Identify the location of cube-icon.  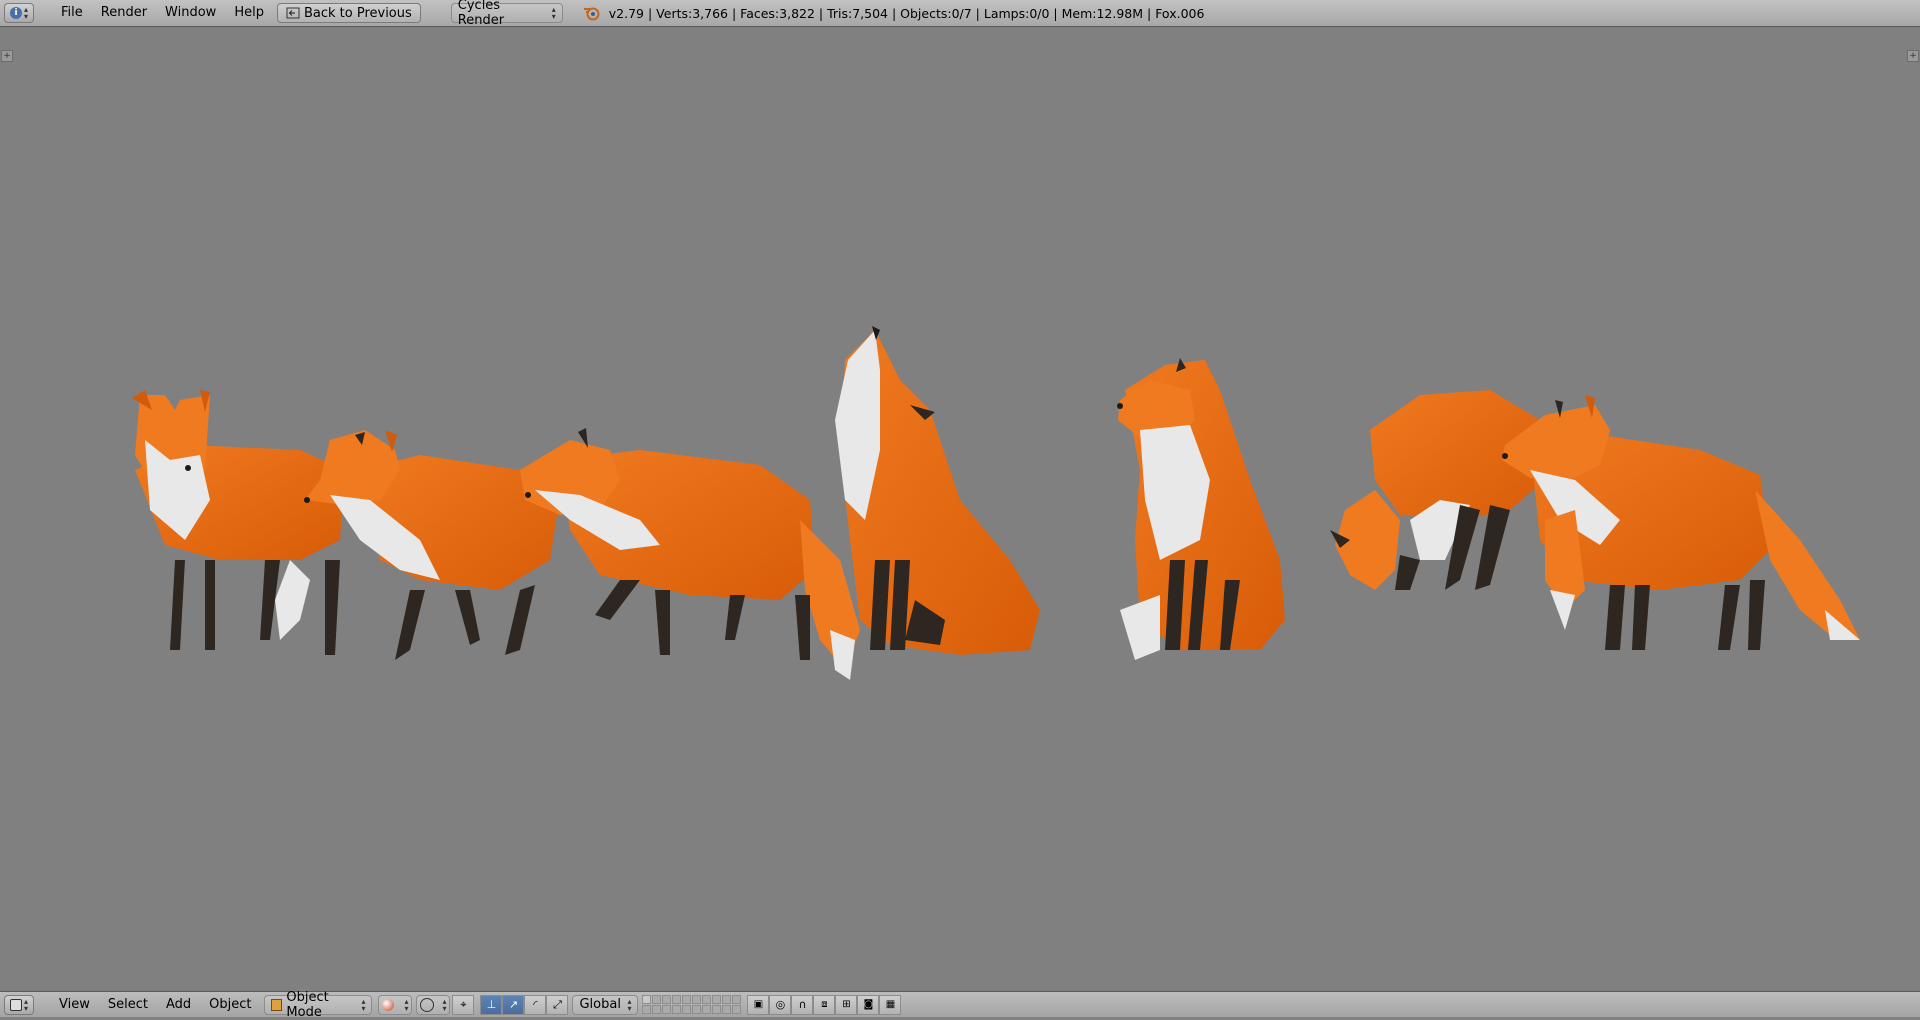
(277, 1004).